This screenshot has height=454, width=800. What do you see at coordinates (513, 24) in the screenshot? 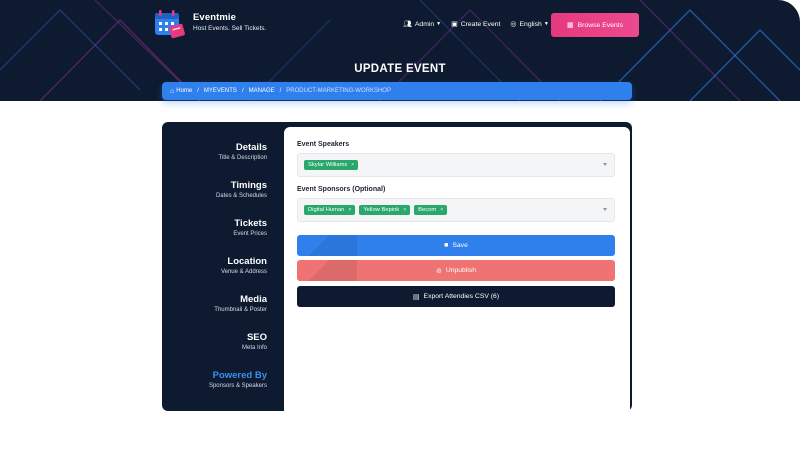
I see `globe-icon: ◎` at bounding box center [513, 24].